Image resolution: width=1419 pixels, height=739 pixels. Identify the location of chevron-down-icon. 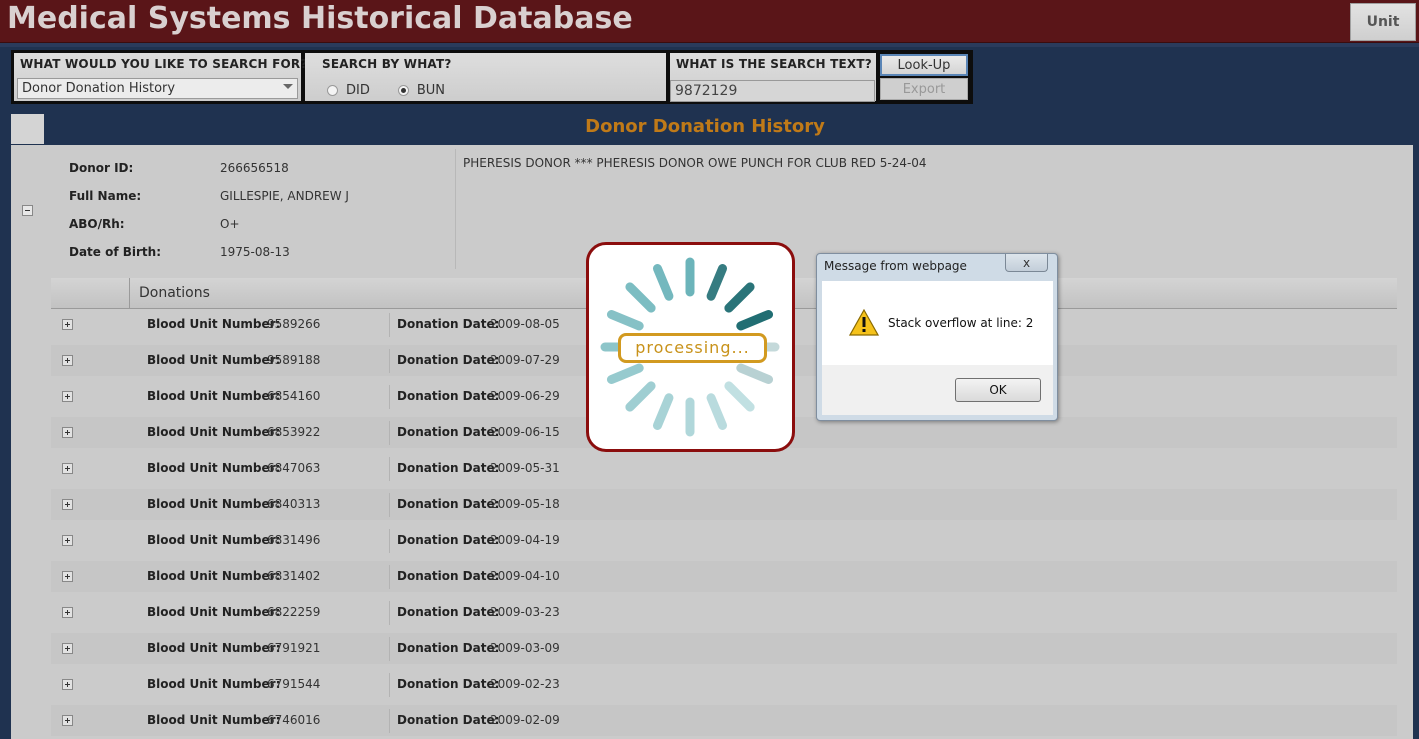
(288, 86).